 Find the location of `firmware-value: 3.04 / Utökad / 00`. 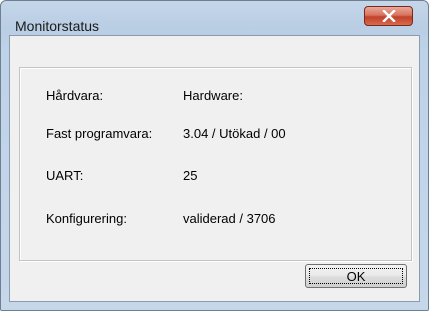

firmware-value: 3.04 / Utökad / 00 is located at coordinates (234, 133).